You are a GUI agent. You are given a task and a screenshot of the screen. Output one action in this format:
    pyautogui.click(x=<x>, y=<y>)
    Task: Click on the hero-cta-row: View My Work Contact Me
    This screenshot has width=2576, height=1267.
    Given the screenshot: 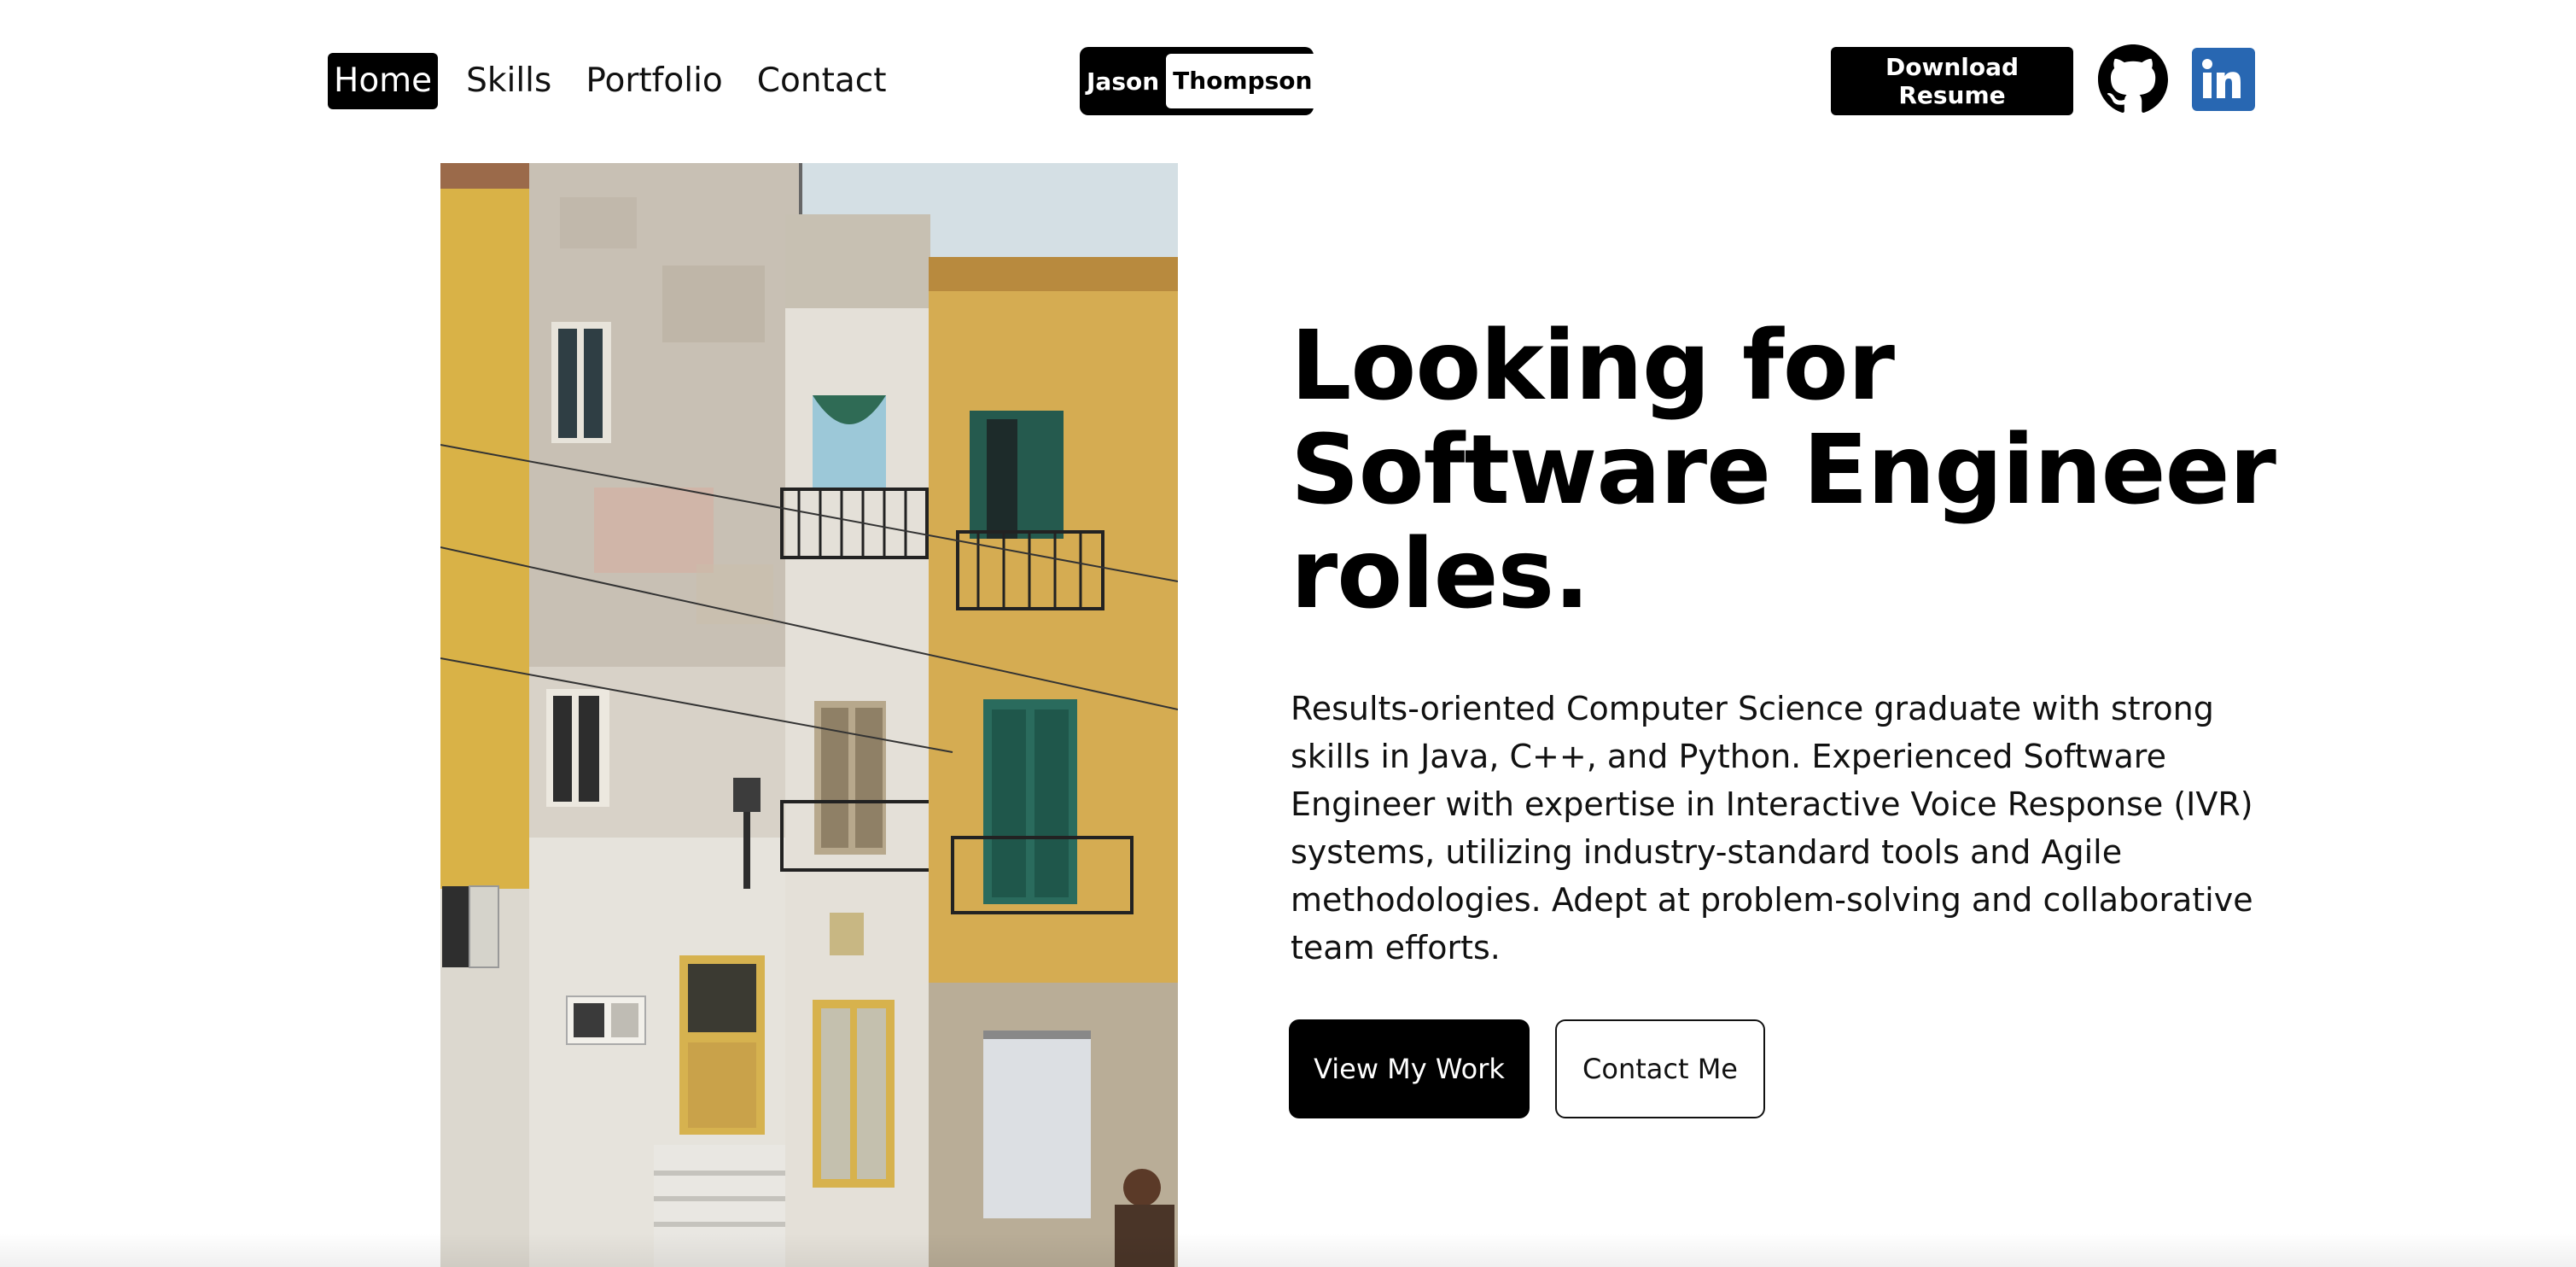 What is the action you would take?
    pyautogui.click(x=1527, y=1068)
    